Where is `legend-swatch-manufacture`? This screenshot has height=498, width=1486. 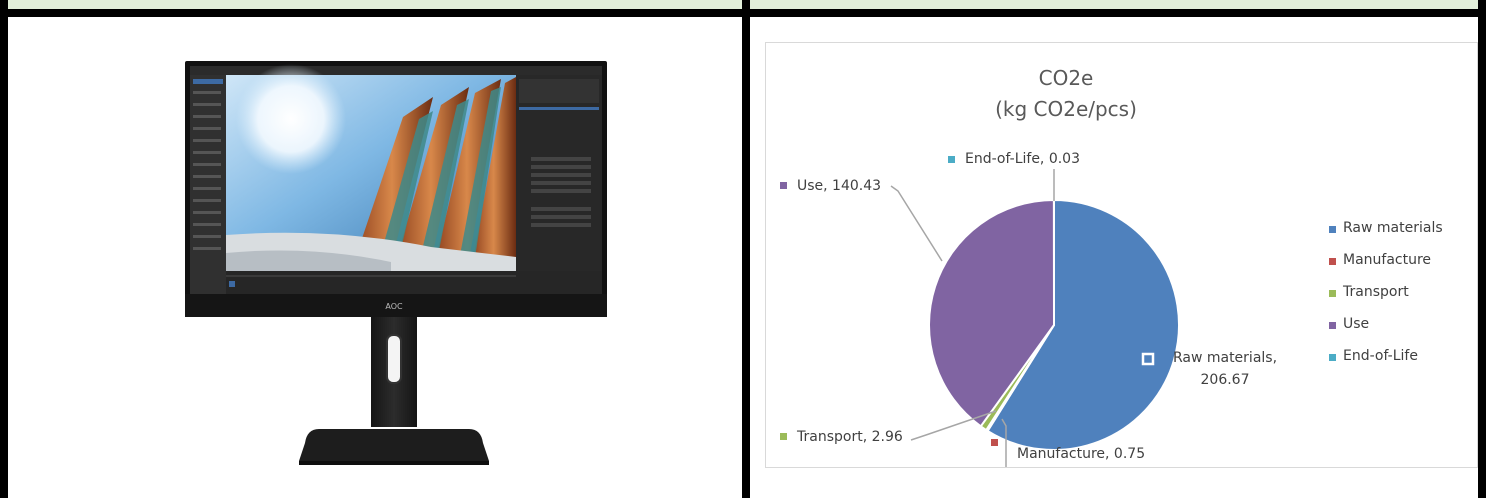 legend-swatch-manufacture is located at coordinates (1332, 261).